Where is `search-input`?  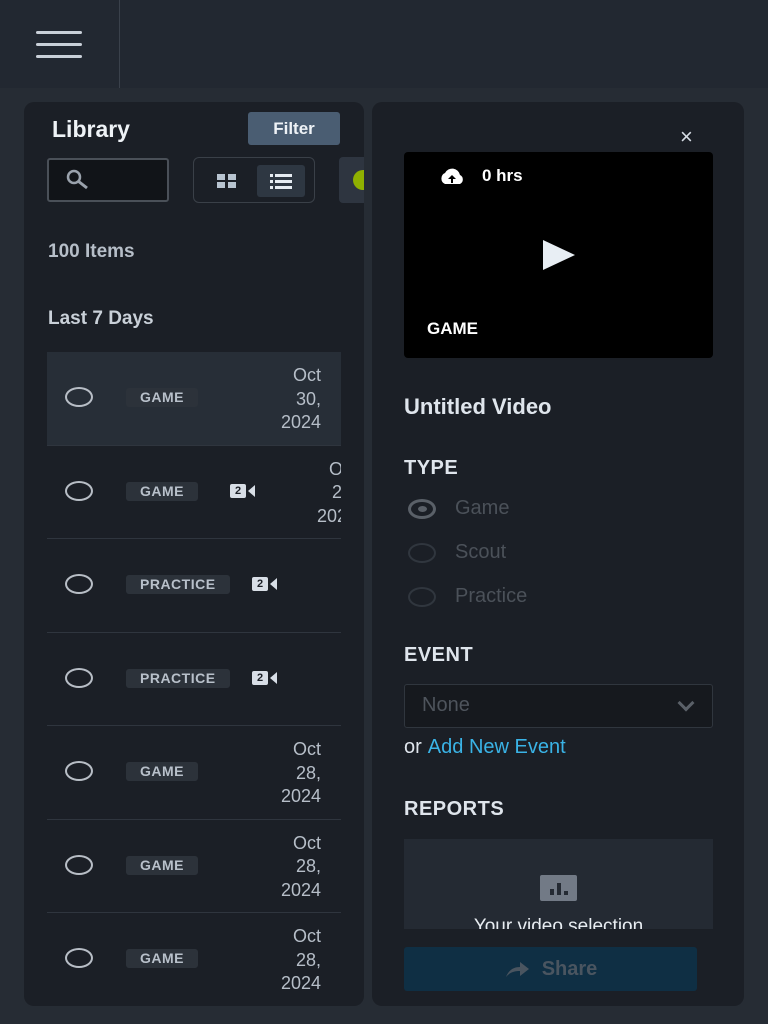 search-input is located at coordinates (108, 180).